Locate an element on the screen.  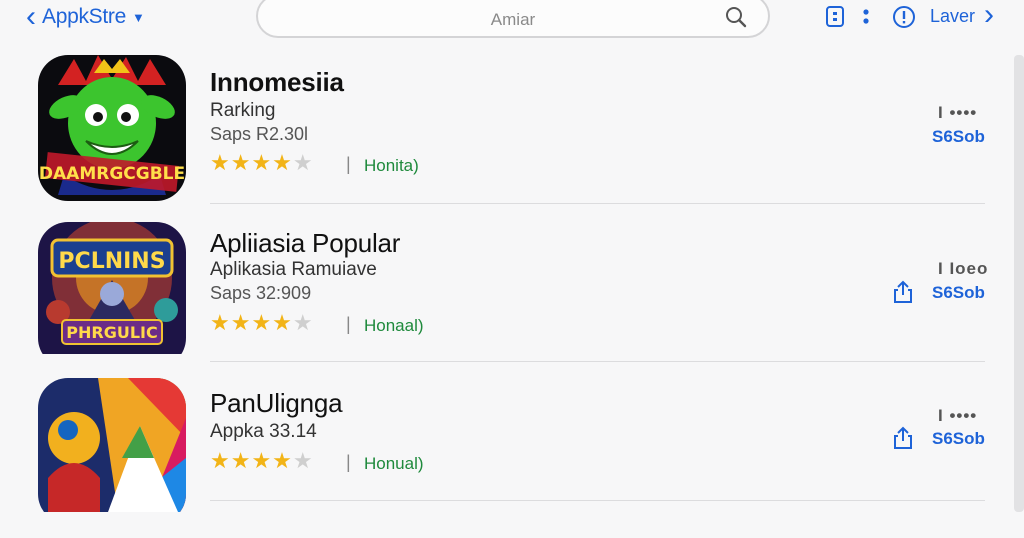
store-title: AppkStre is located at coordinates (84, 16).